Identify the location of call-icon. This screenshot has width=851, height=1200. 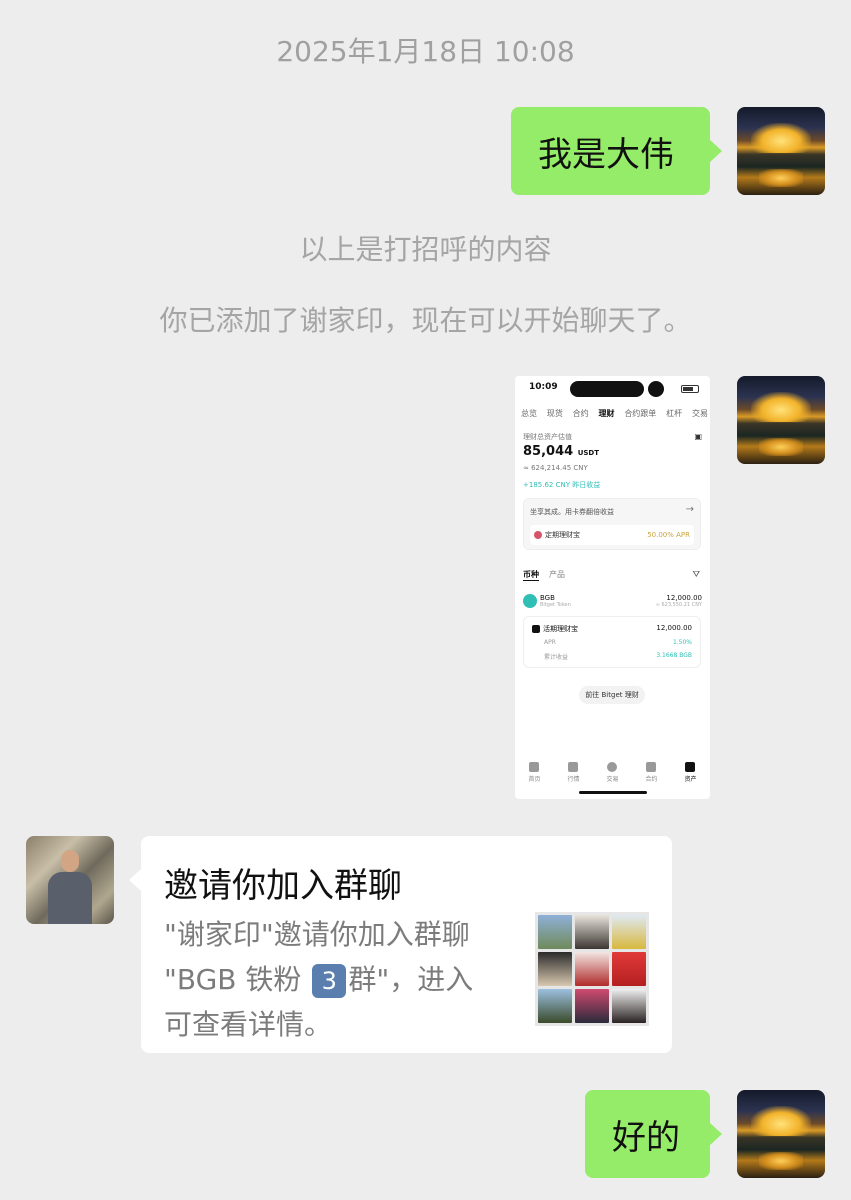
(656, 389).